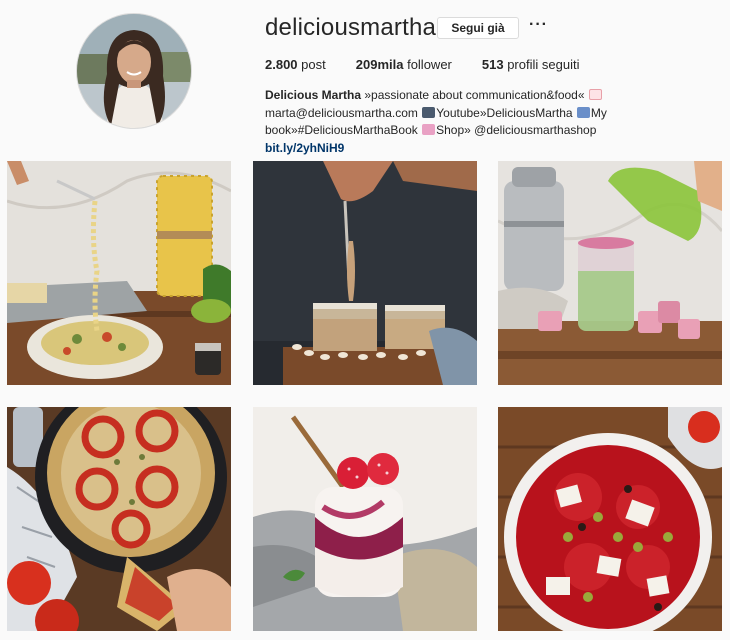 This screenshot has width=730, height=640. What do you see at coordinates (313, 95) in the screenshot?
I see `bio-full-name: Delicious Martha` at bounding box center [313, 95].